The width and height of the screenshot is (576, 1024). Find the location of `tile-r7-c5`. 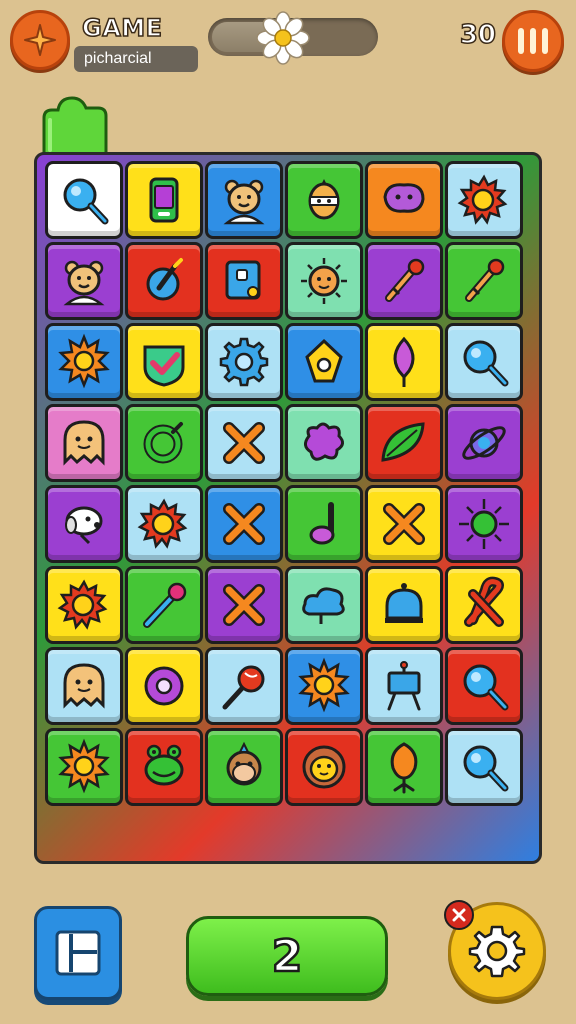

tile-r7-c5 is located at coordinates (404, 686).